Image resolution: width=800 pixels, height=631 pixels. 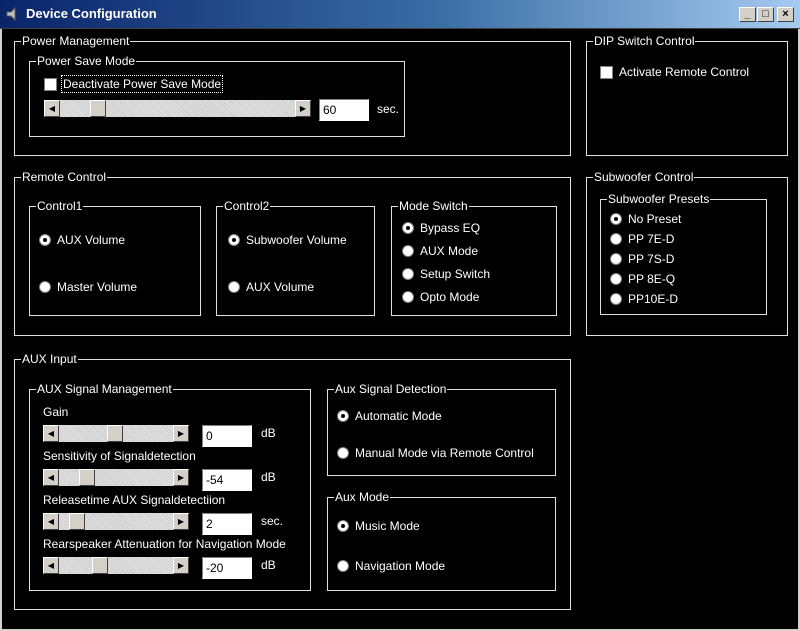 I want to click on power-save-value-input, so click(x=344, y=110).